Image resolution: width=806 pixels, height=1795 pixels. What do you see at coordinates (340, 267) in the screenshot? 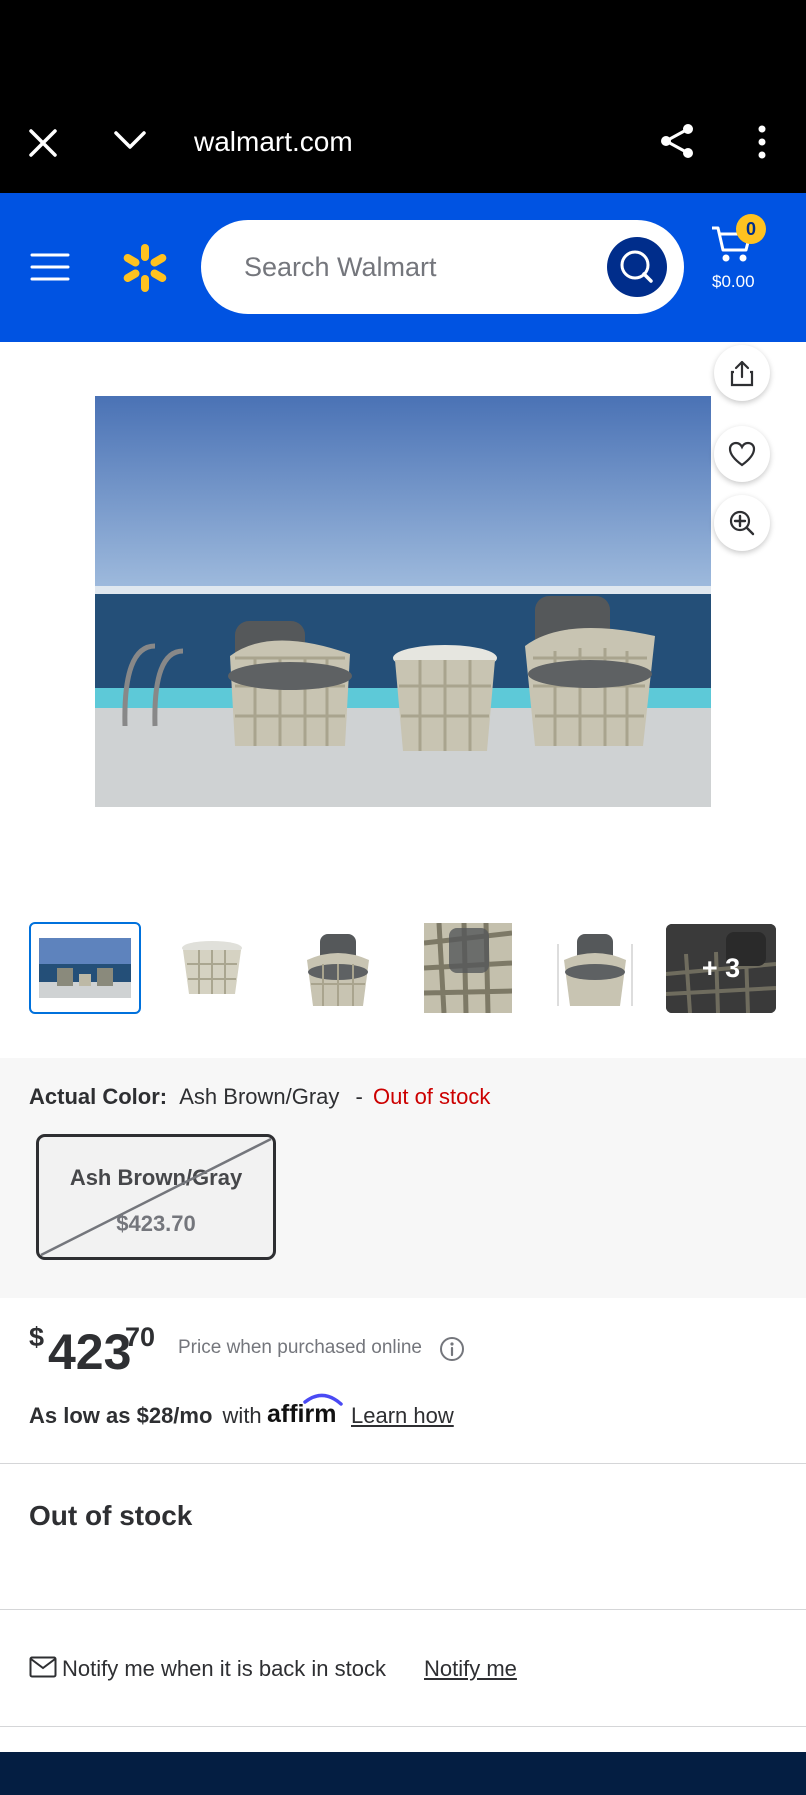
I see `search-placeholder: Search Walmart` at bounding box center [340, 267].